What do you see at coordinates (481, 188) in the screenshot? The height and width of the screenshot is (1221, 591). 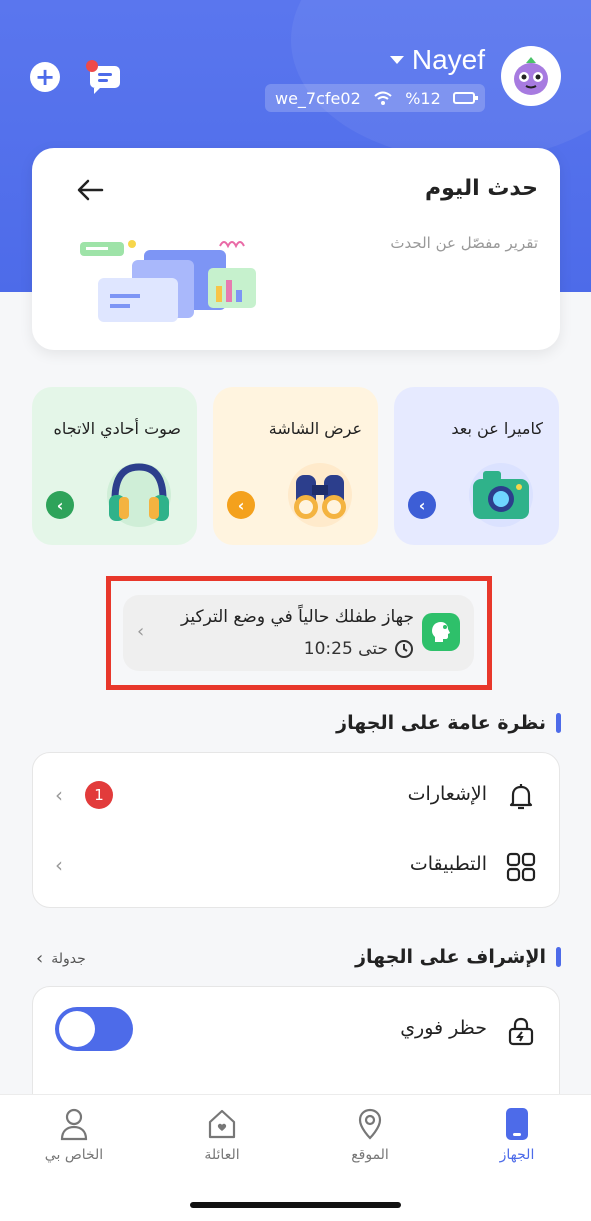 I see `event-title: حدث اليوم` at bounding box center [481, 188].